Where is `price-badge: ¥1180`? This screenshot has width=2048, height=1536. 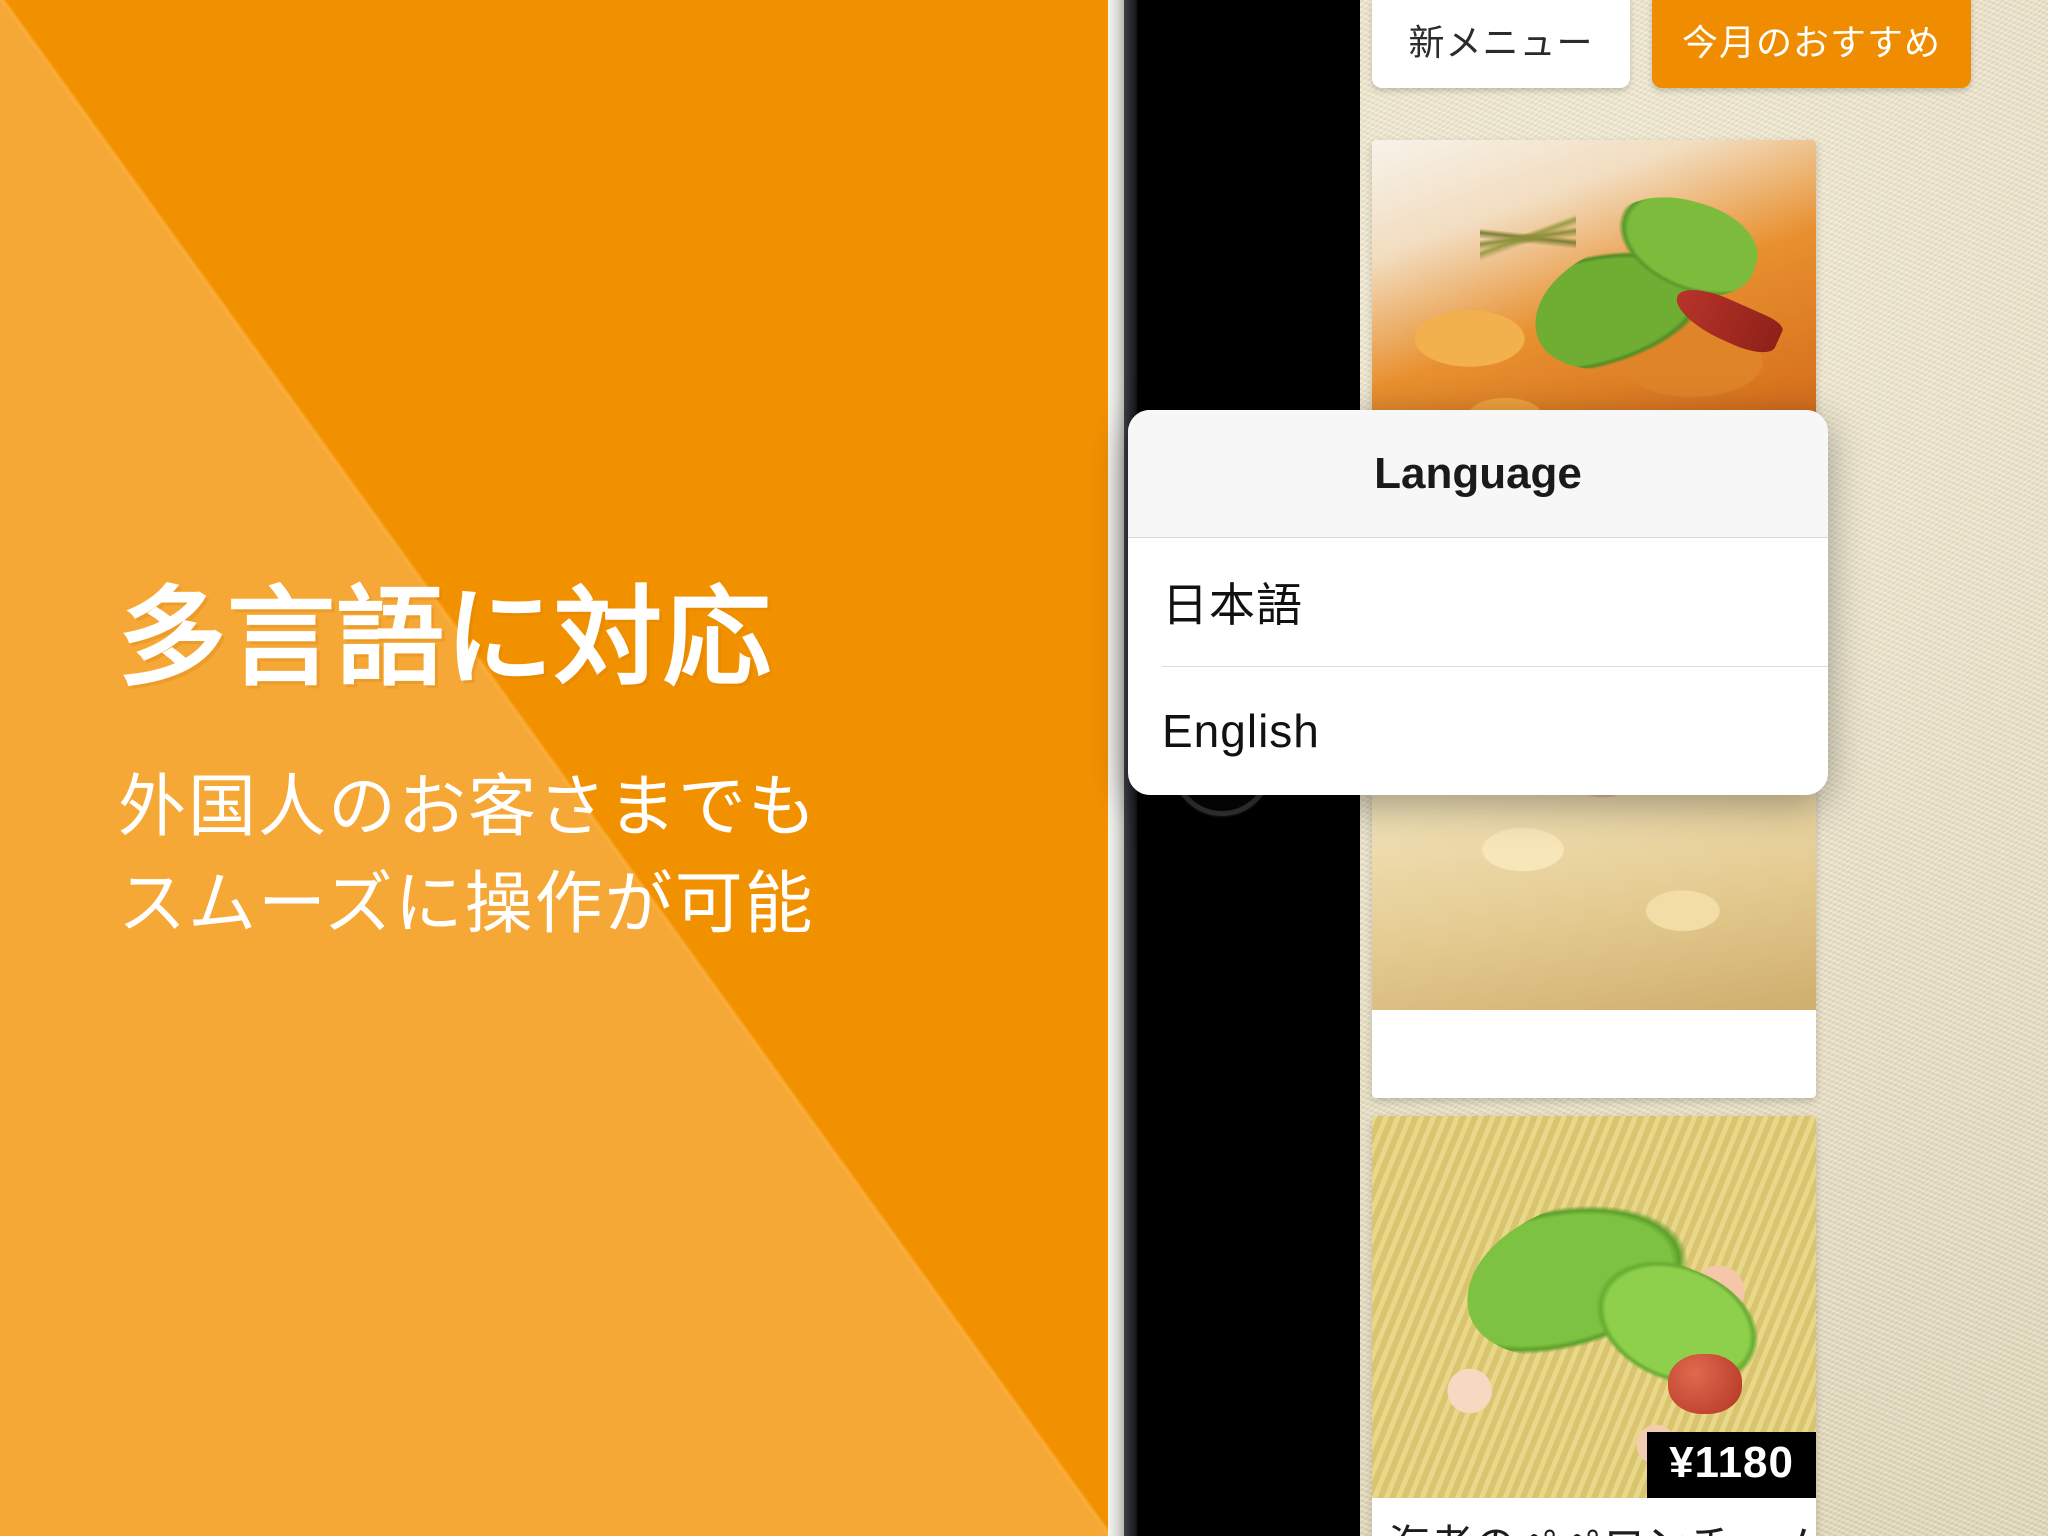 price-badge: ¥1180 is located at coordinates (1731, 1465).